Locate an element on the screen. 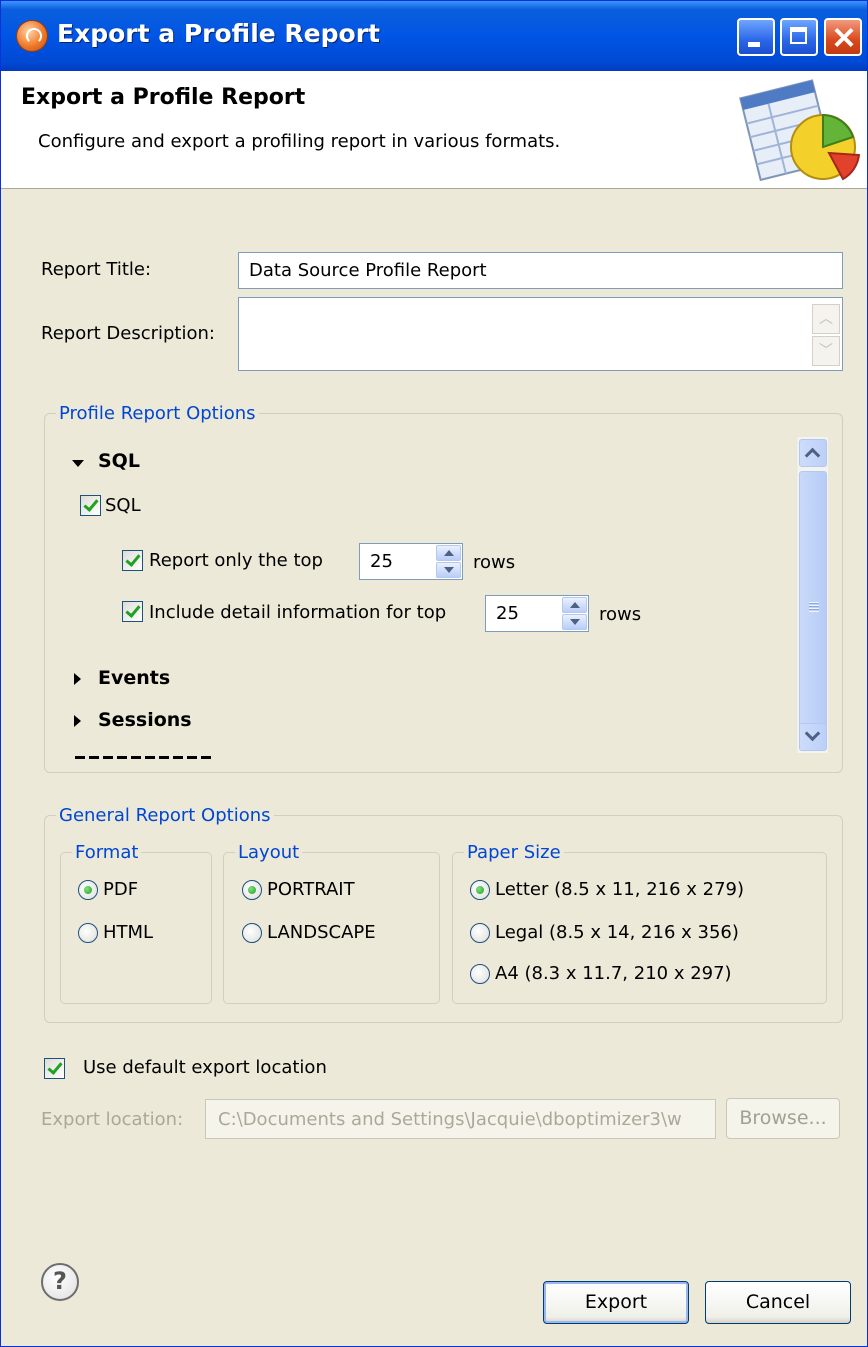  chevron-down-icon: ﹀ is located at coordinates (826, 351).